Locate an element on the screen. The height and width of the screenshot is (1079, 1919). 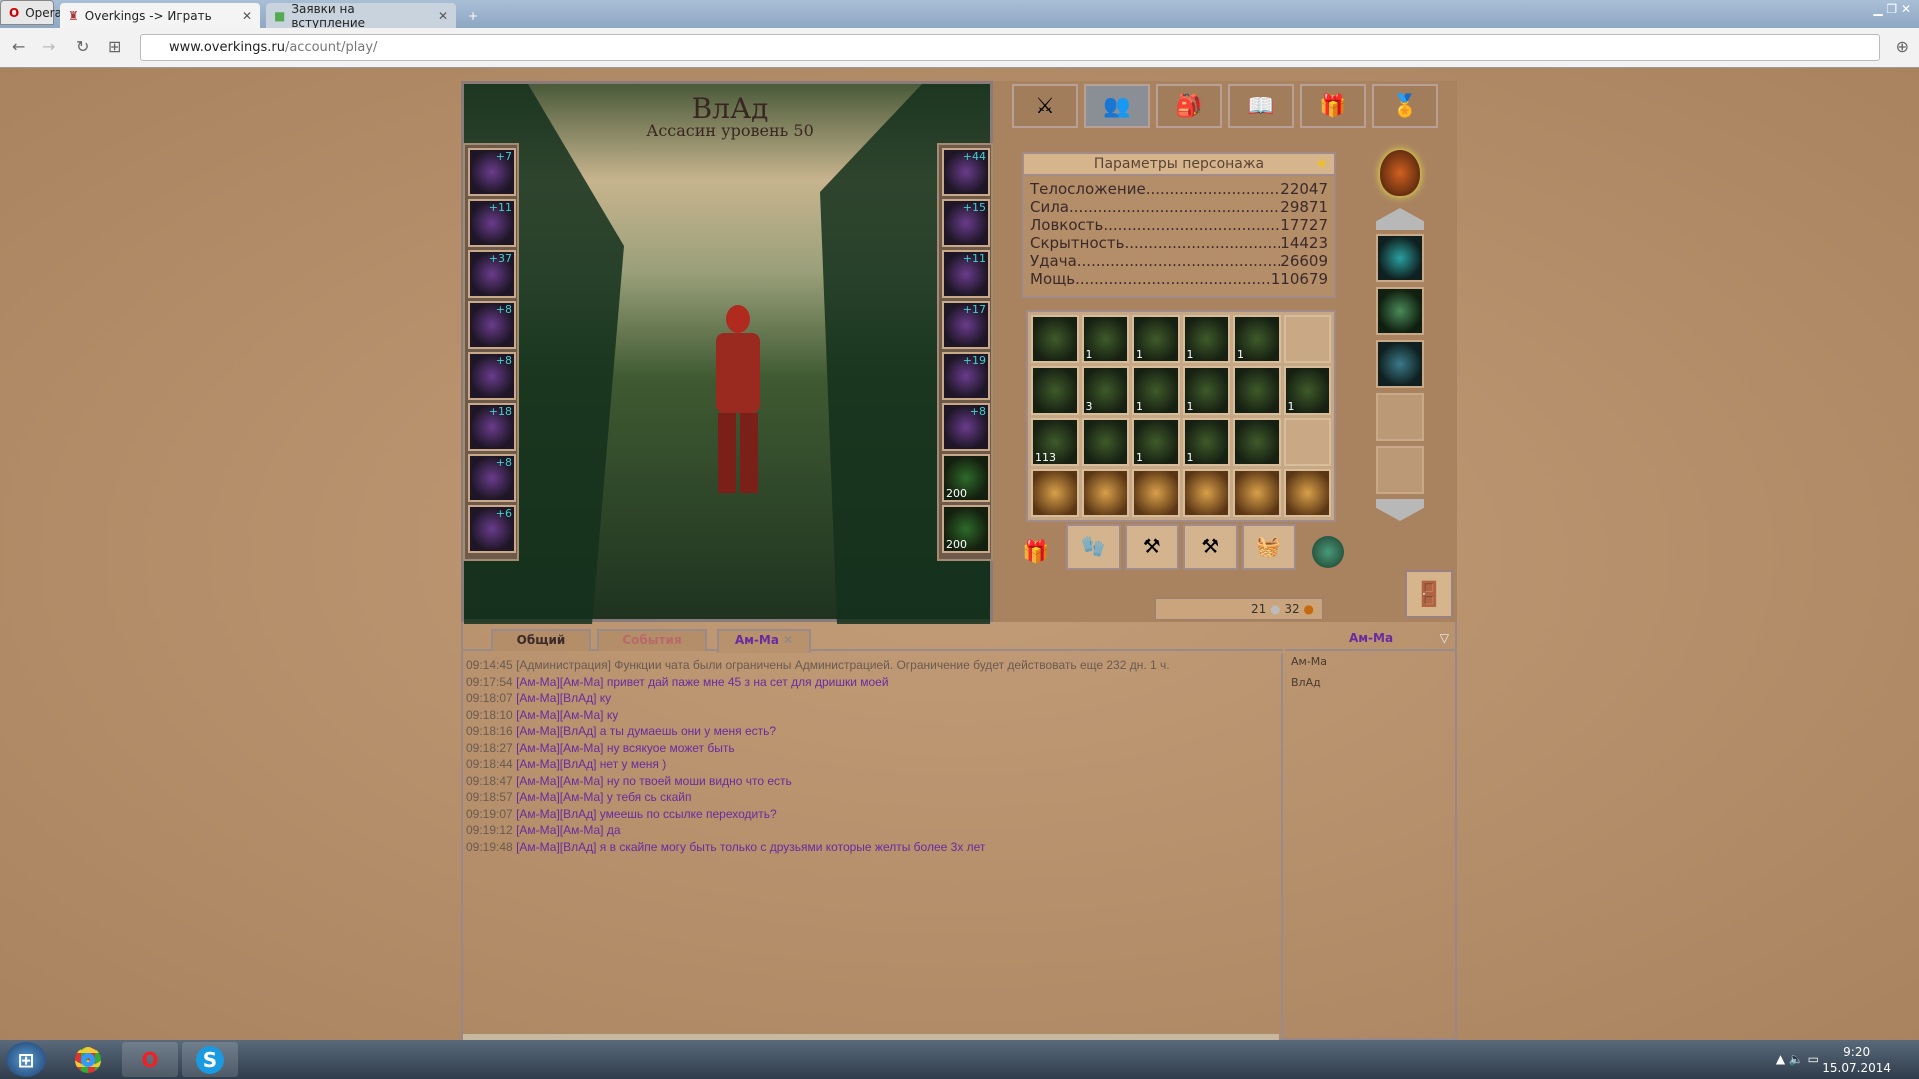
inventory-item-bar: 1 is located at coordinates (1156, 390).